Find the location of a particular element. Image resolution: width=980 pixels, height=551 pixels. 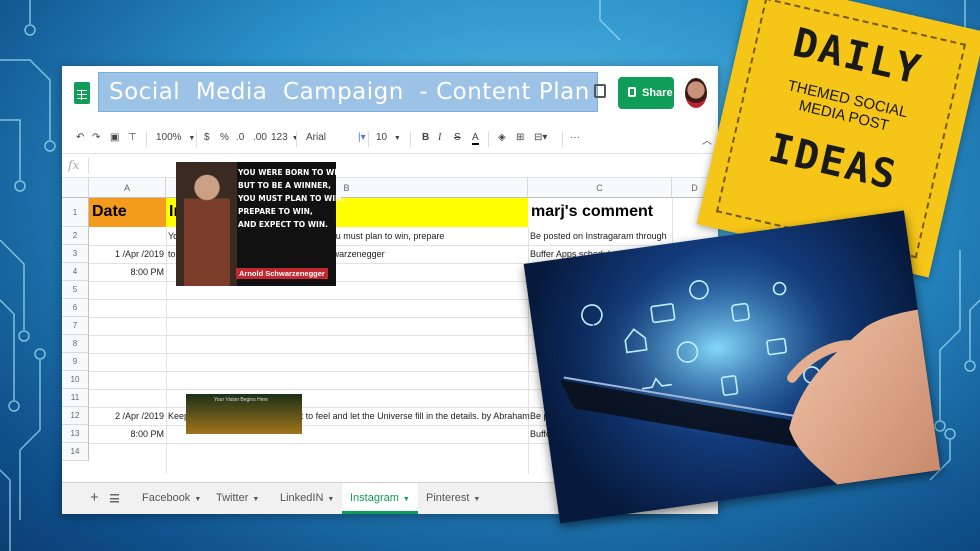

redo-icon: ↷ is located at coordinates (96, 137).